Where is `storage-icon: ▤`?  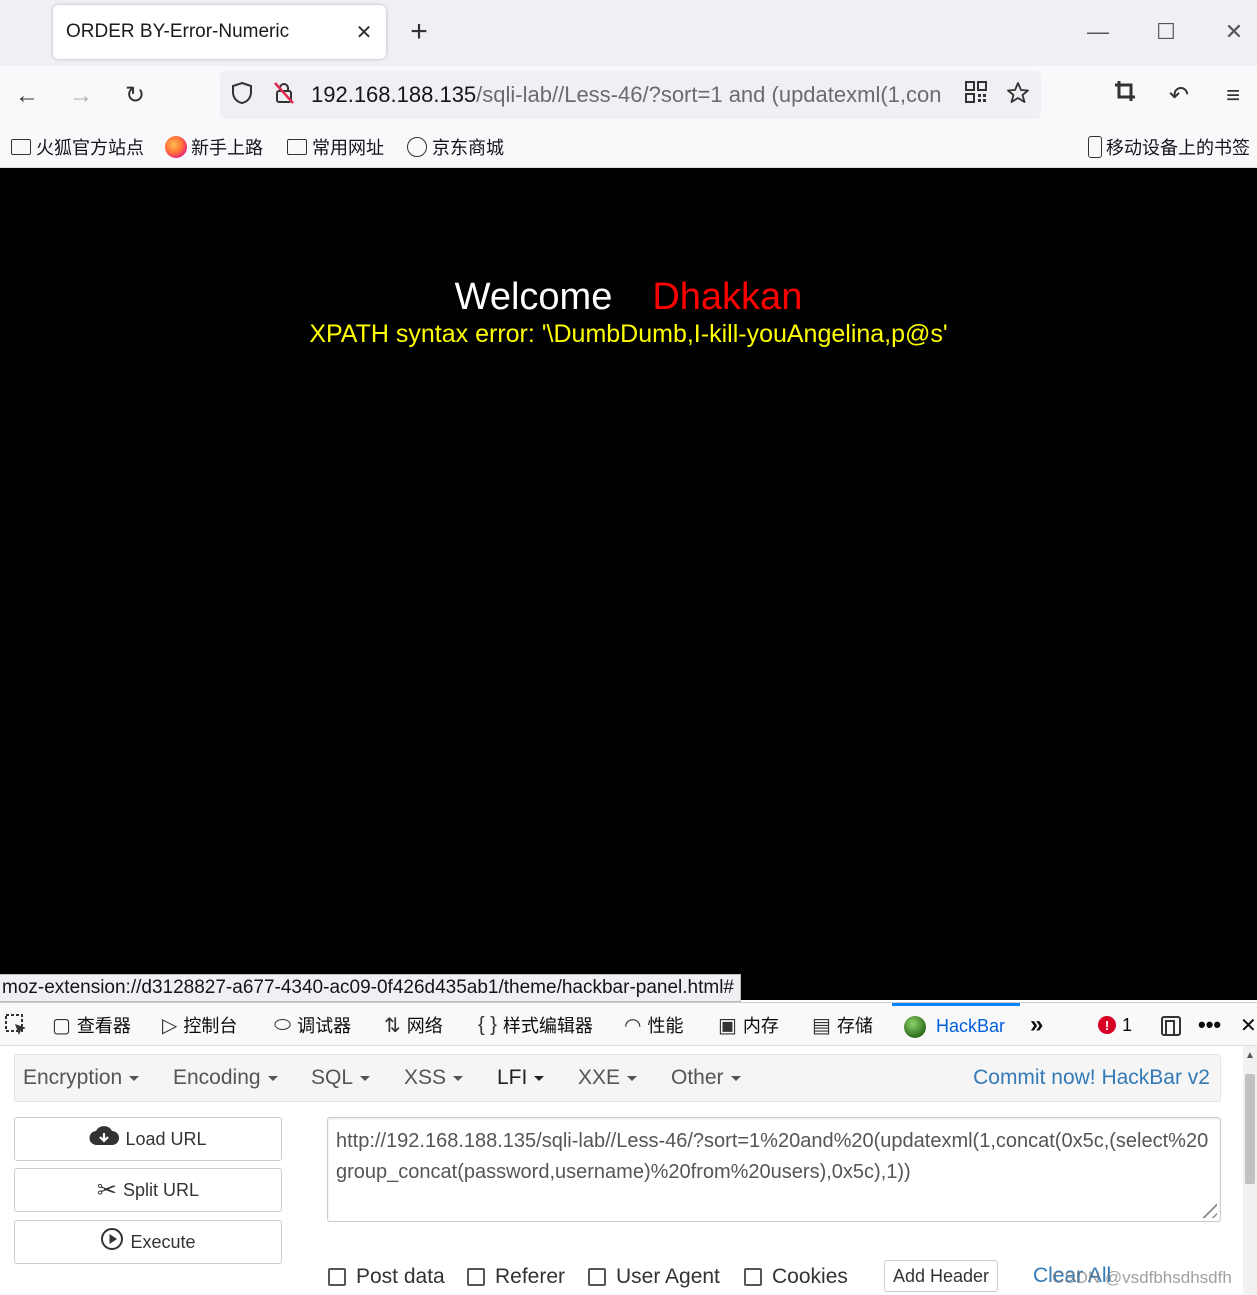
storage-icon: ▤ is located at coordinates (821, 1025).